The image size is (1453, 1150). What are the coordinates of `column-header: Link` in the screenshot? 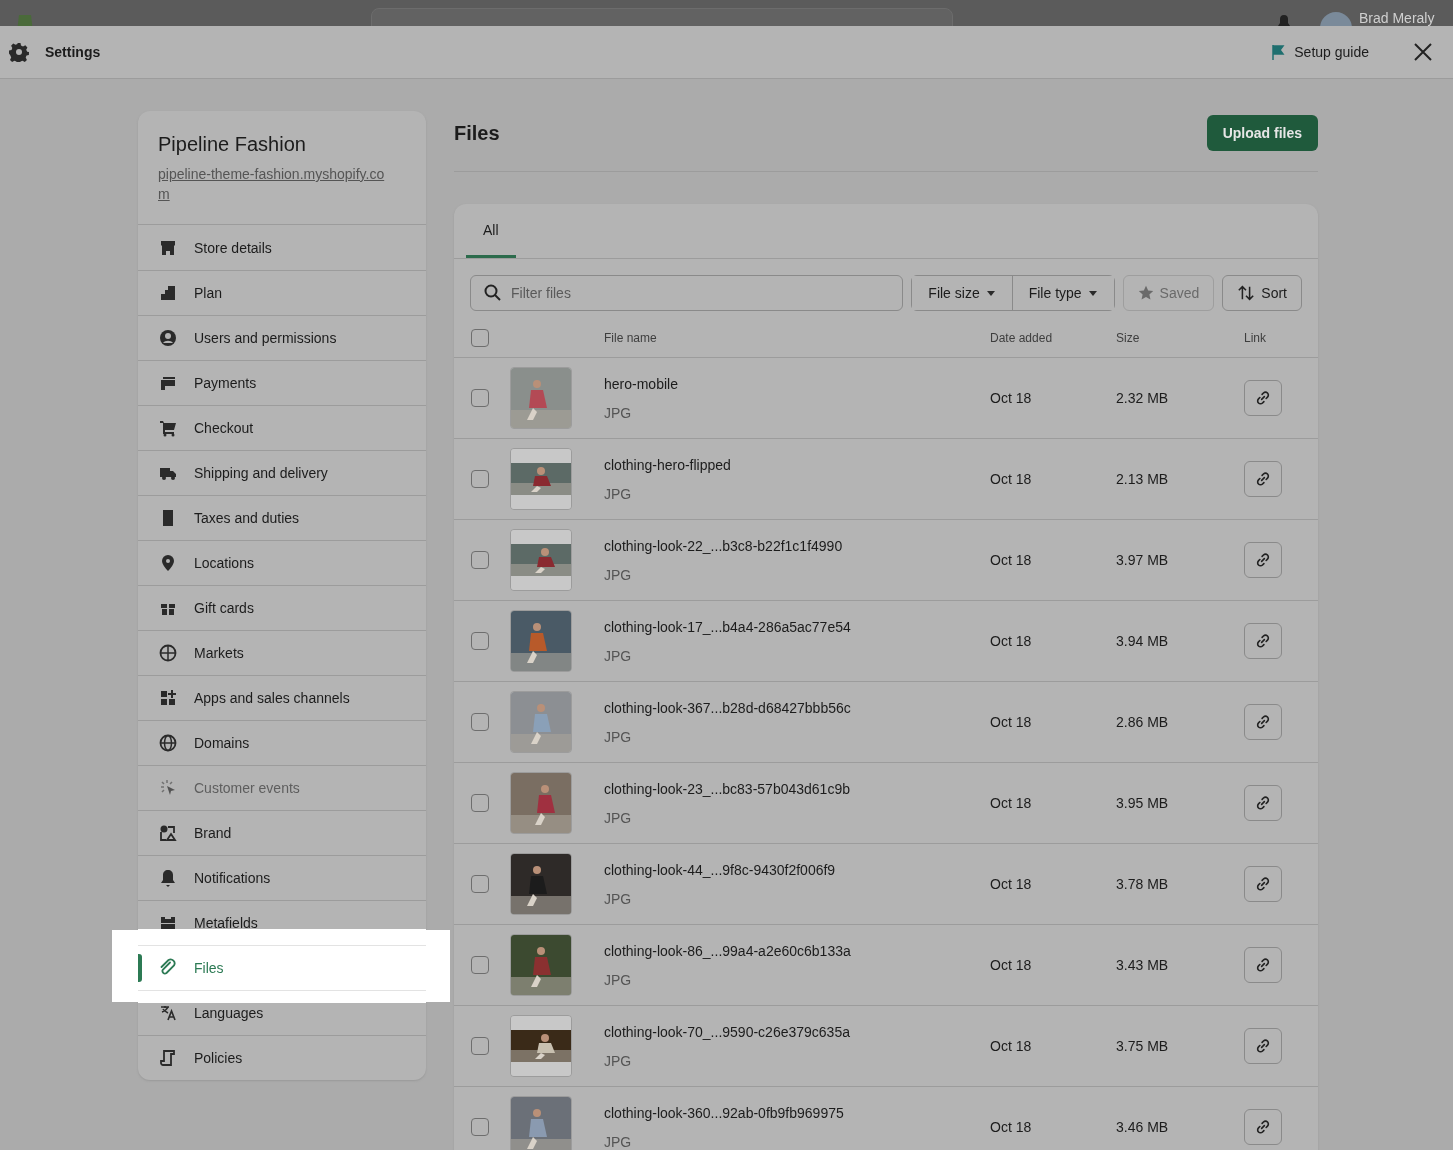 It's located at (1255, 338).